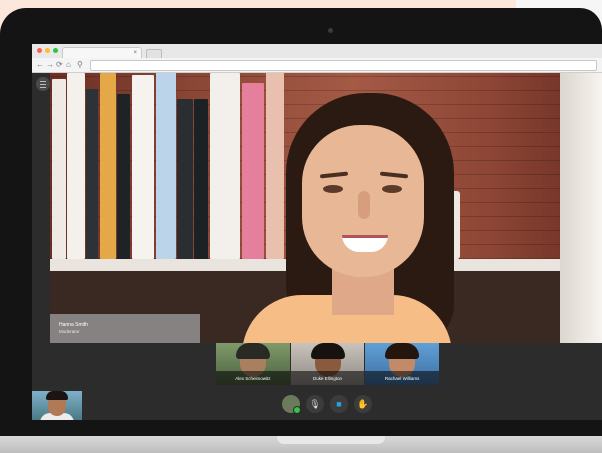 The height and width of the screenshot is (453, 602). What do you see at coordinates (253, 364) in the screenshot?
I see `participant-tile: Alex Scheimowitz` at bounding box center [253, 364].